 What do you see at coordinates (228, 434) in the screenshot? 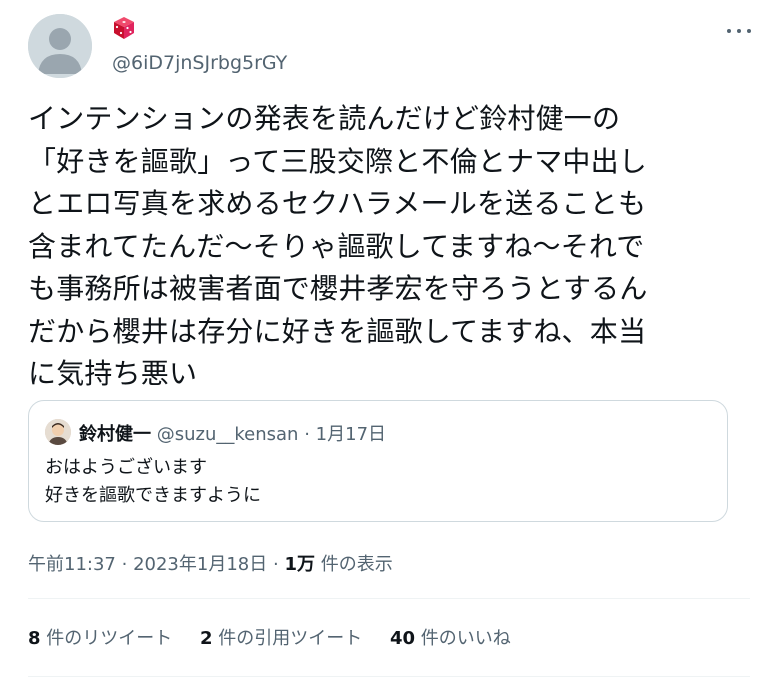
I see `quoted-author-handle: @suzu__kensan` at bounding box center [228, 434].